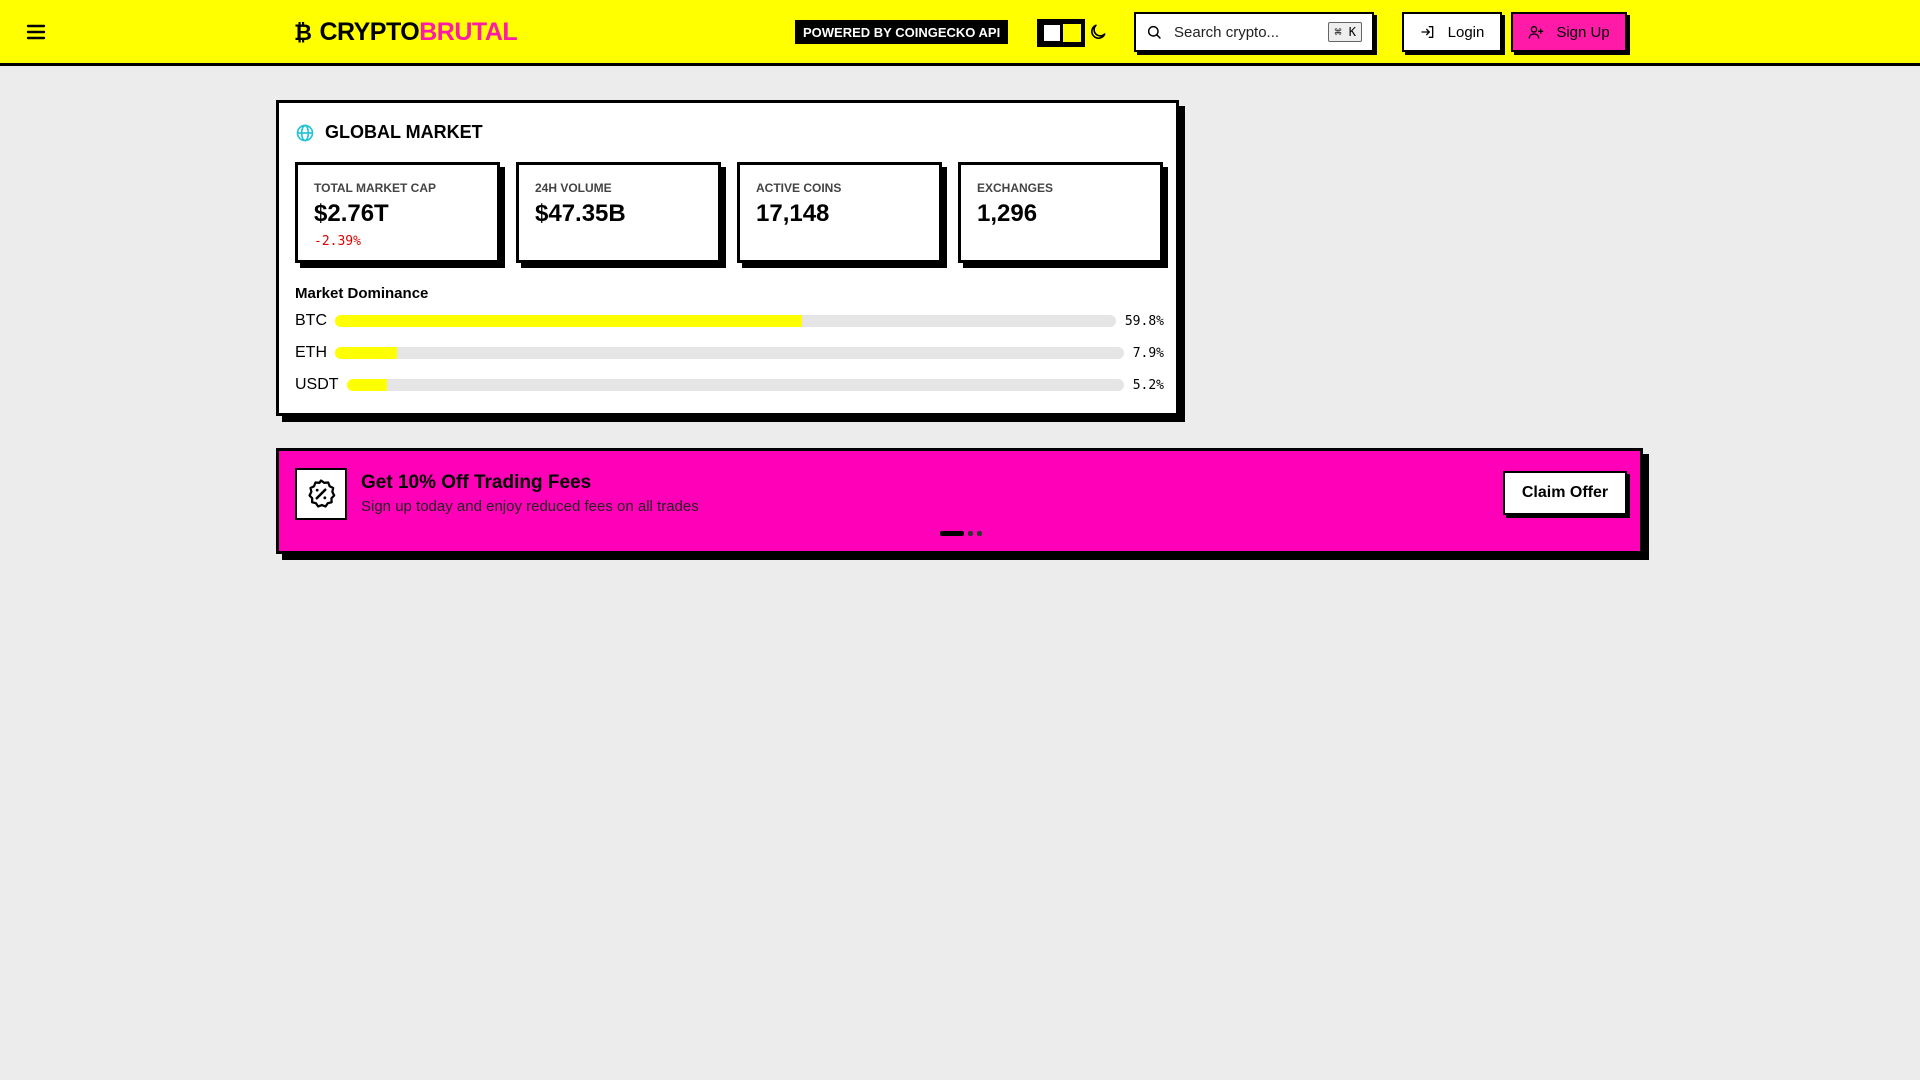 This screenshot has width=1920, height=1080. I want to click on carousel-dot-active, so click(952, 533).